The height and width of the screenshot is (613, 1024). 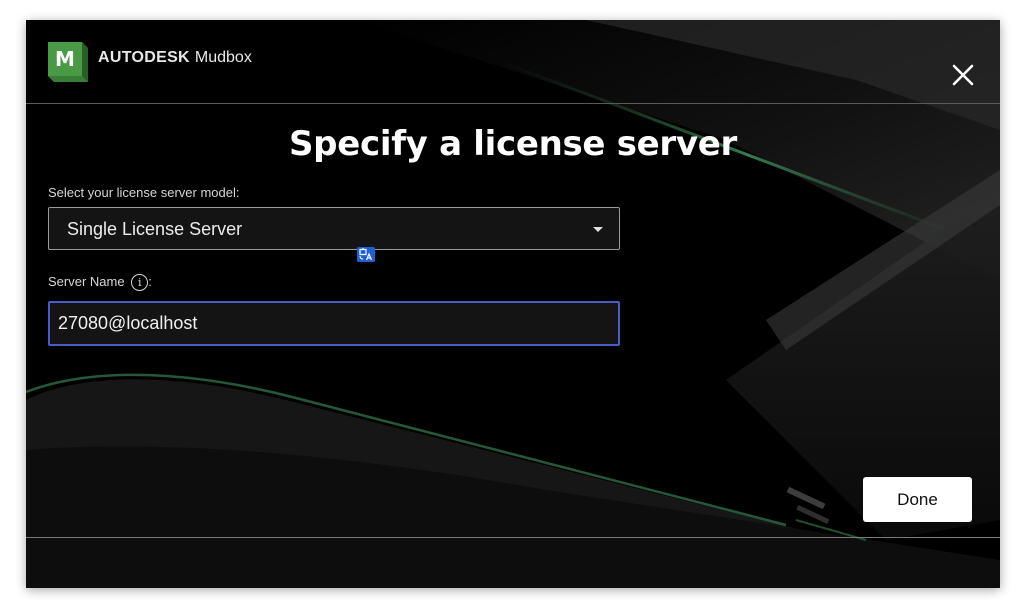 What do you see at coordinates (140, 283) in the screenshot?
I see `info-icon: i` at bounding box center [140, 283].